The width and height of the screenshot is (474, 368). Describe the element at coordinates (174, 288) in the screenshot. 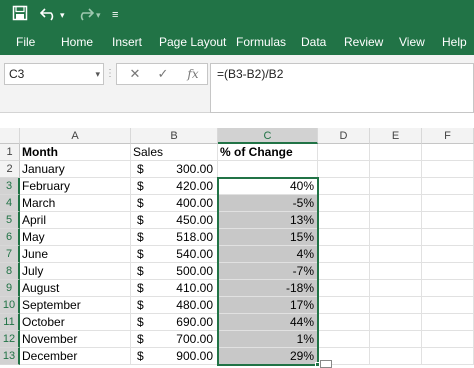

I see `cell-b9: $410.00` at that location.